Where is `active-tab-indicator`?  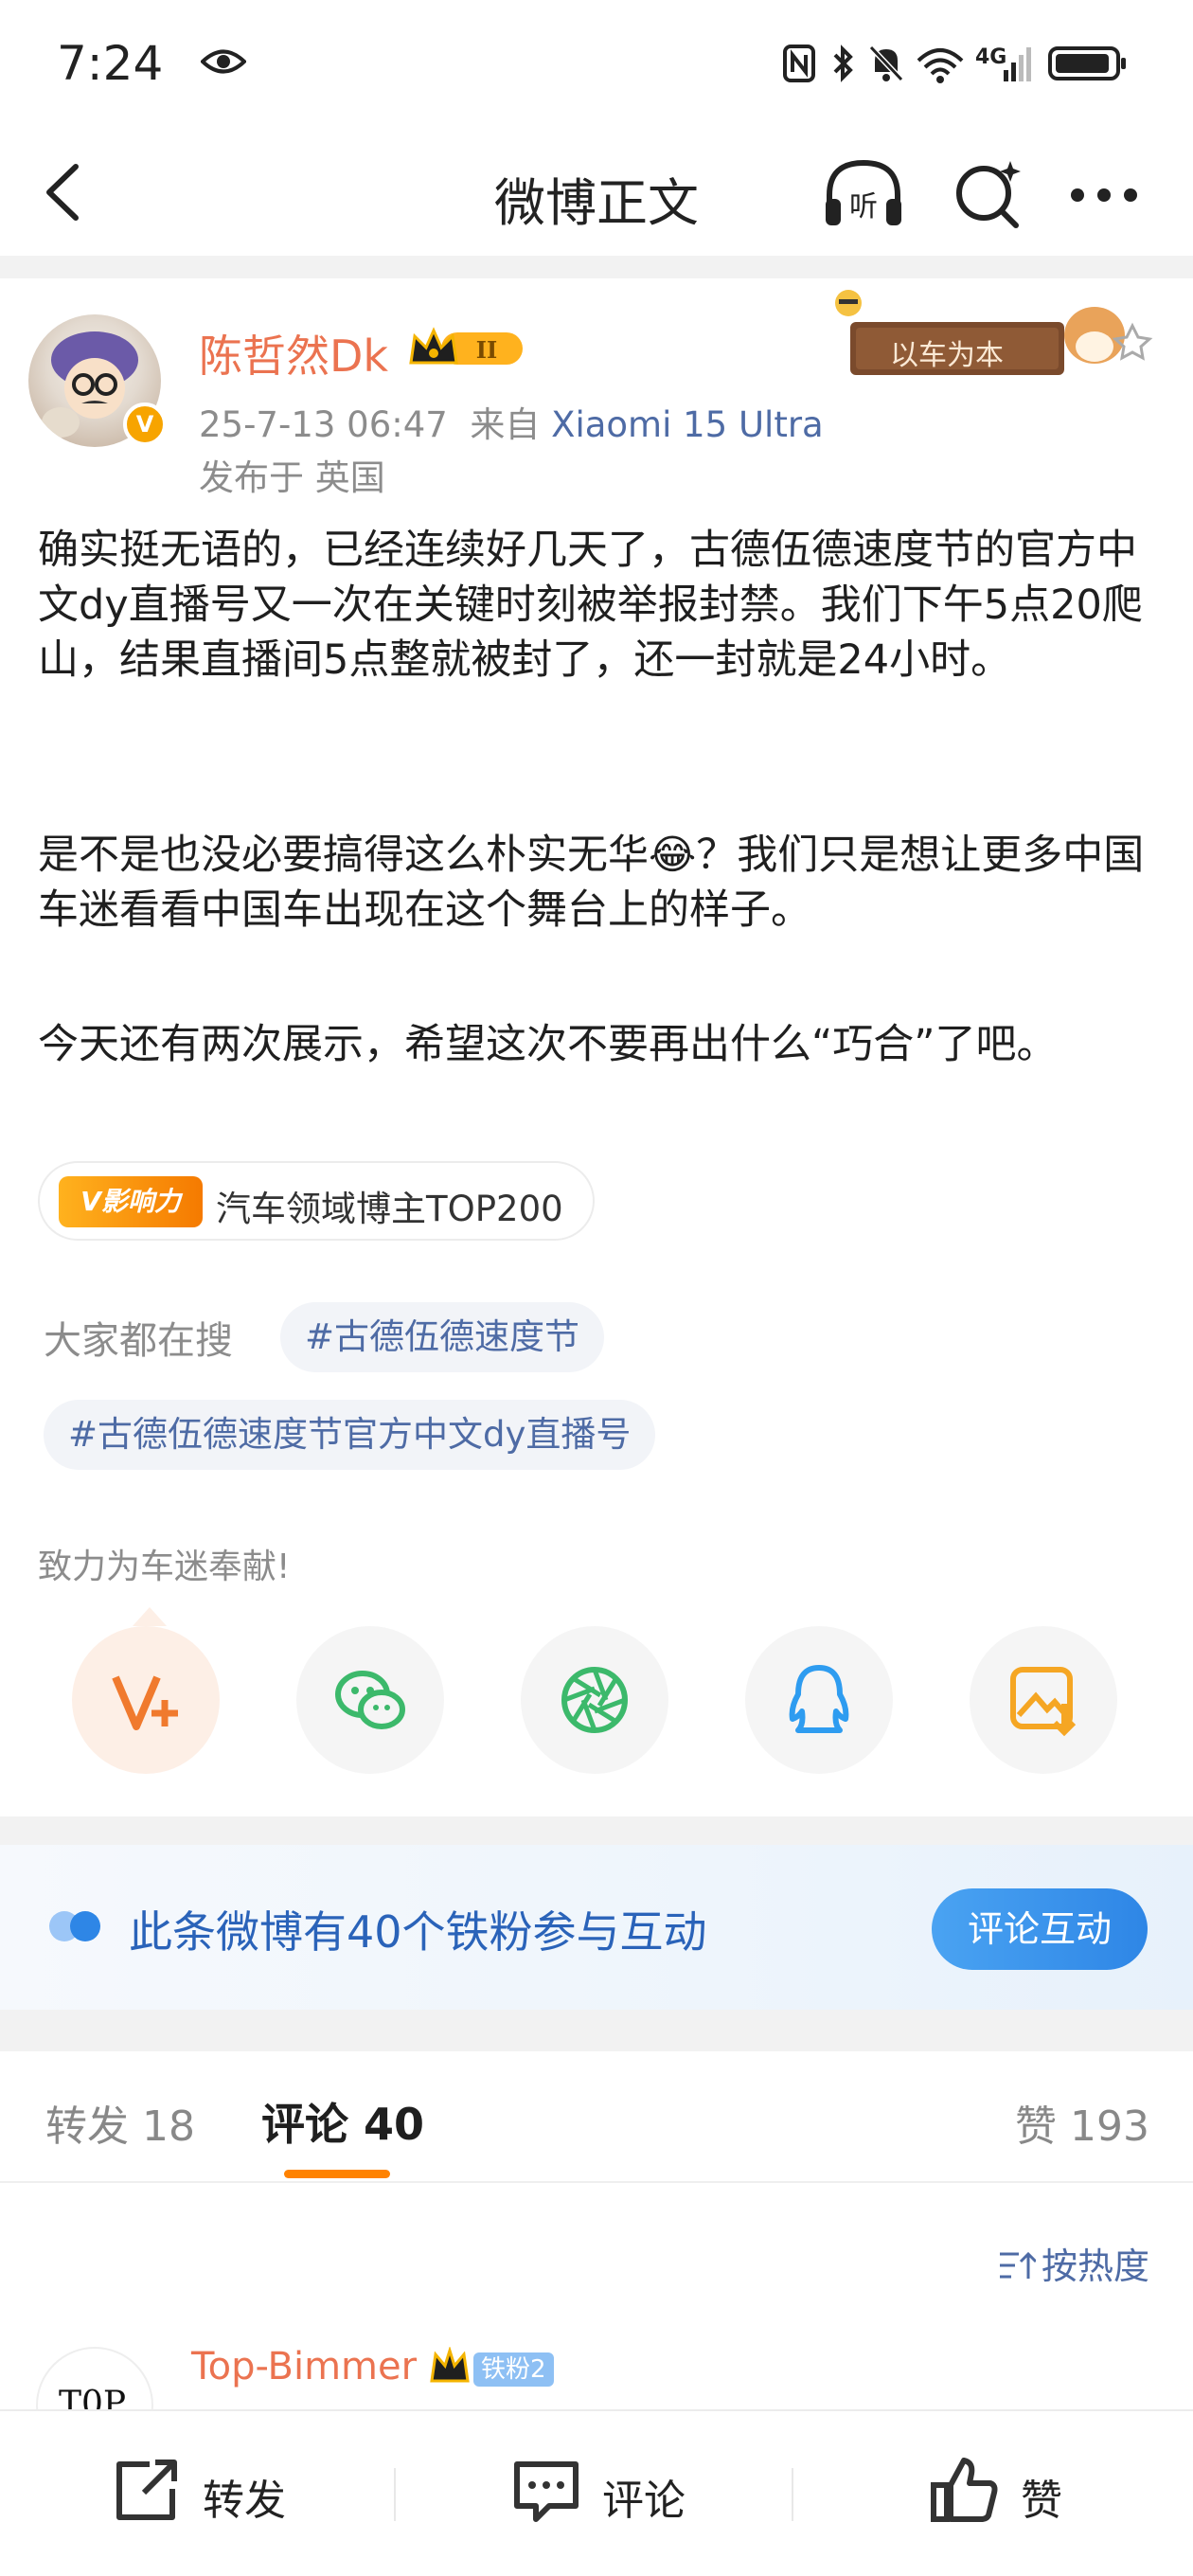 active-tab-indicator is located at coordinates (337, 2174).